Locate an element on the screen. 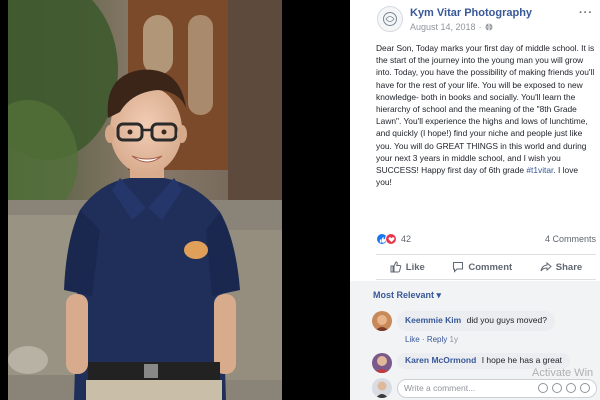  like-button: Like is located at coordinates (407, 267).